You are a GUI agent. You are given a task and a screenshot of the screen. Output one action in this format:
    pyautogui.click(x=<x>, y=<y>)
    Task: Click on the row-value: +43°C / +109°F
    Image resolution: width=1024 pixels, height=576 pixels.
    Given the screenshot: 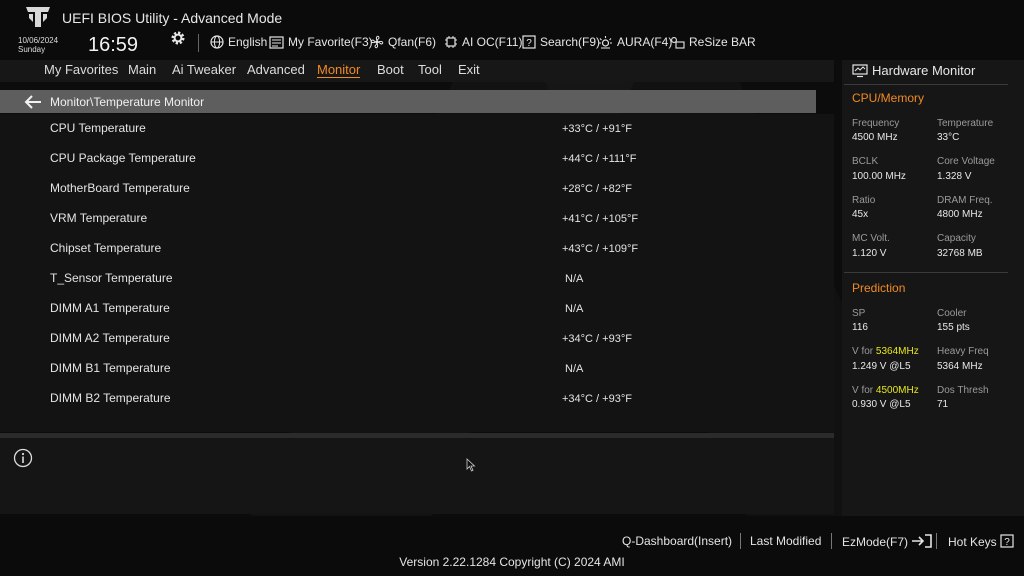 What is the action you would take?
    pyautogui.click(x=600, y=249)
    